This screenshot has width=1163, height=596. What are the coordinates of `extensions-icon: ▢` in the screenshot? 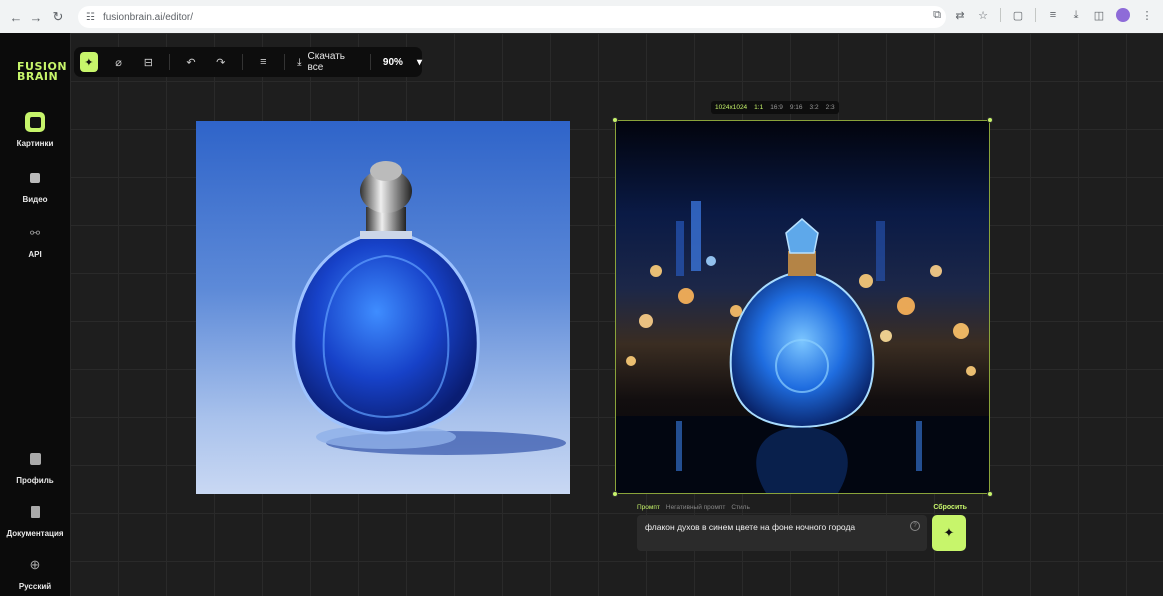 It's located at (1018, 15).